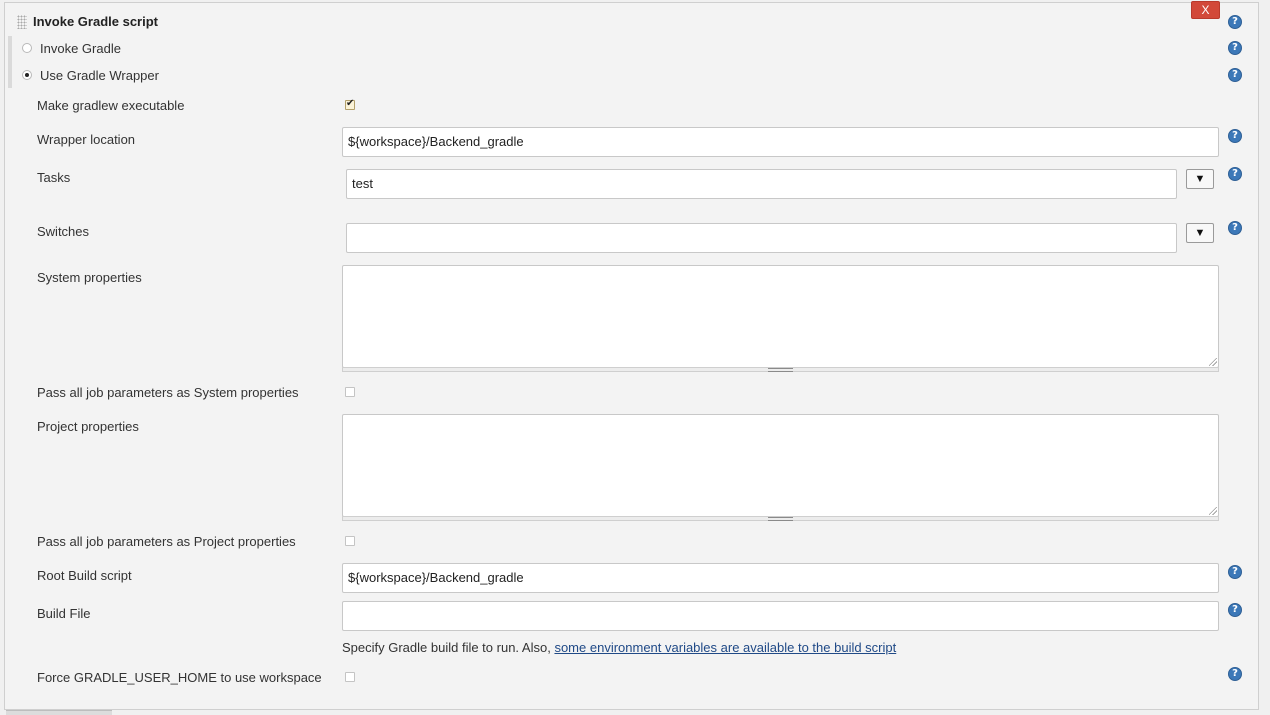 Image resolution: width=1270 pixels, height=715 pixels. I want to click on switches-input, so click(761, 238).